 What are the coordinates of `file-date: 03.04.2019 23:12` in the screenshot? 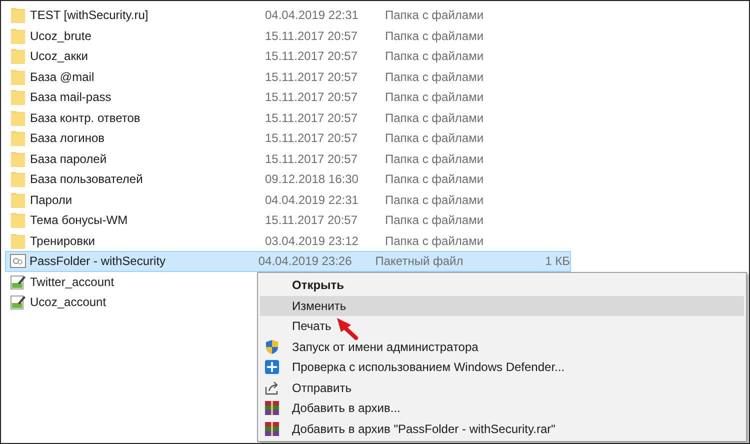 It's located at (312, 241).